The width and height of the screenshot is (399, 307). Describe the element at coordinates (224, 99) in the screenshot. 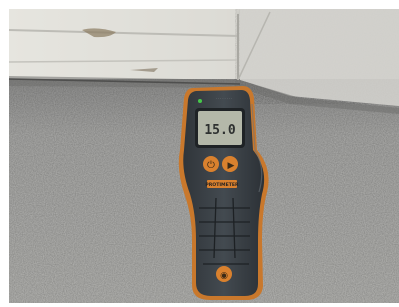

I see `meter-top-print: · · · · · · · ·` at that location.